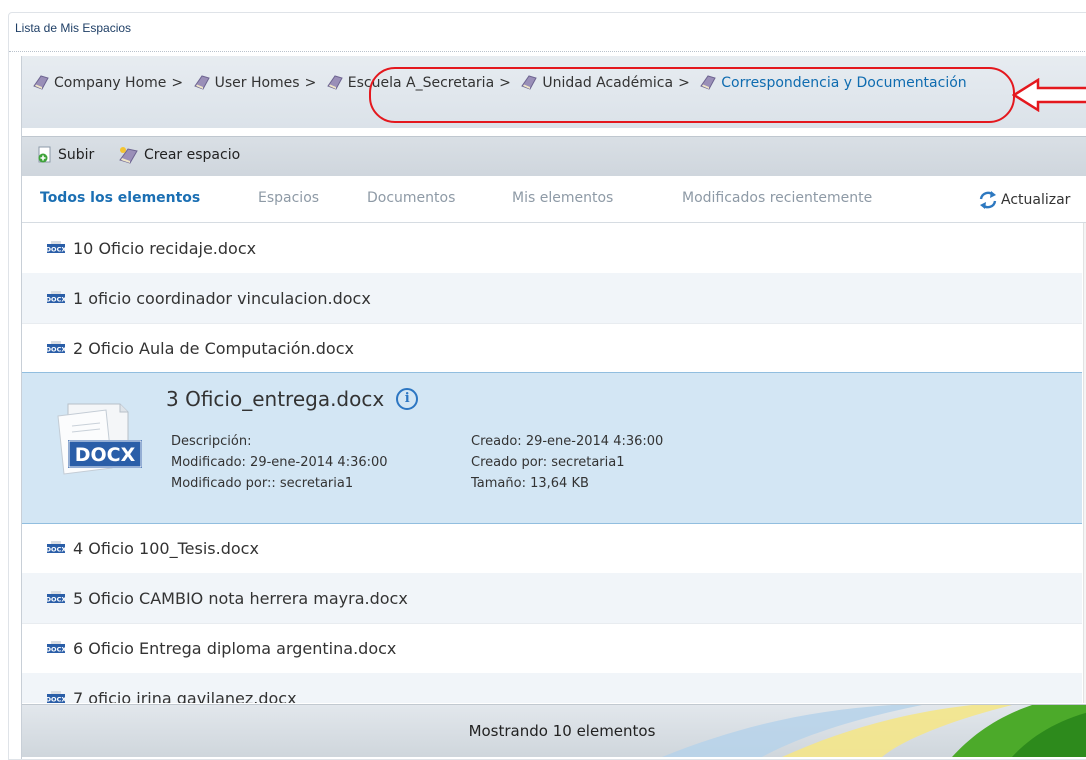  What do you see at coordinates (552, 248) in the screenshot?
I see `list-item: DOCX 10 Oficio recidaje.docx` at bounding box center [552, 248].